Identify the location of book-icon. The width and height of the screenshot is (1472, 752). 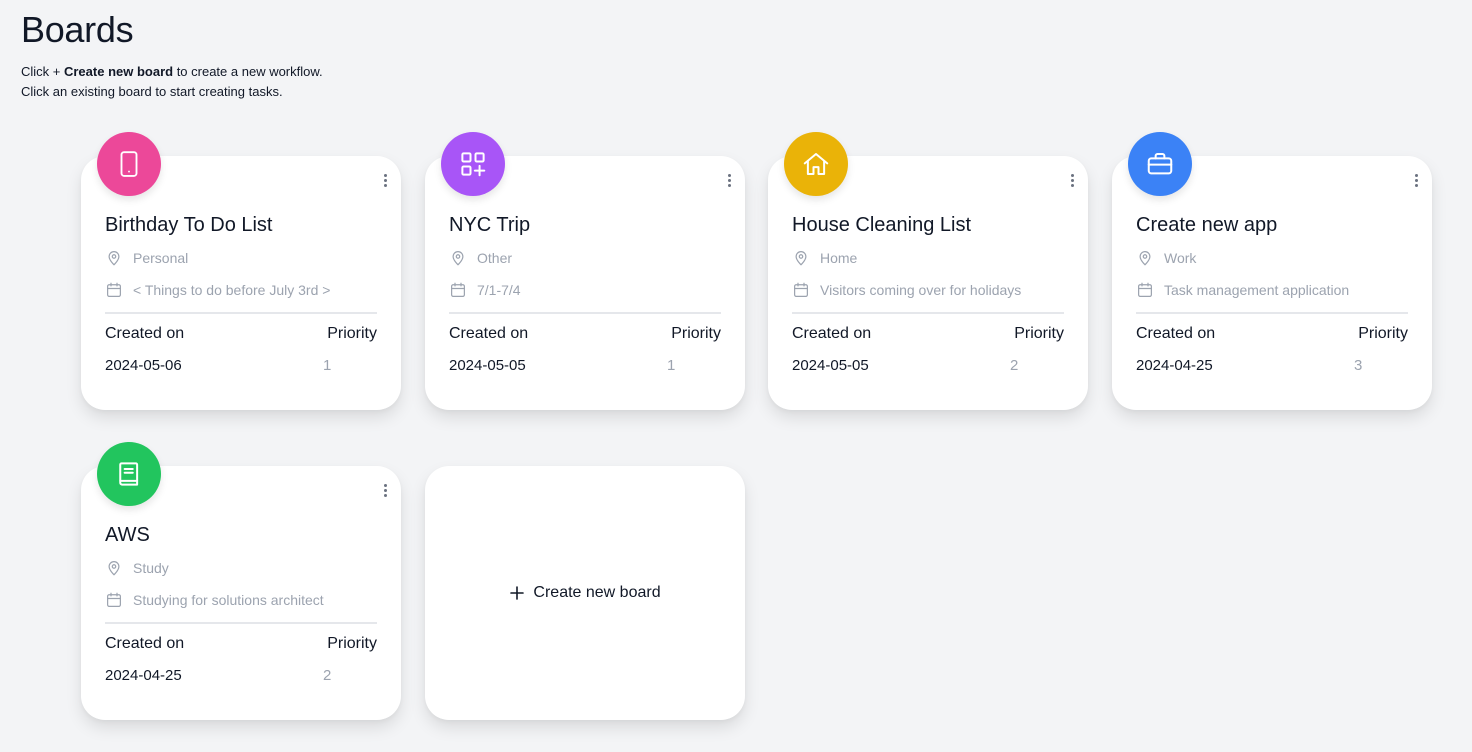
(129, 474).